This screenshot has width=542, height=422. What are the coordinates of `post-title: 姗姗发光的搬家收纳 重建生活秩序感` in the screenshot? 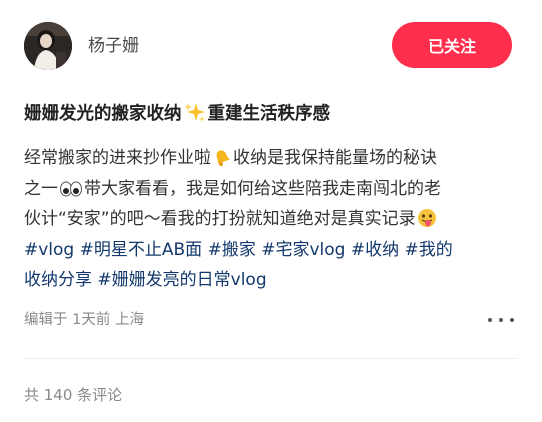 It's located at (274, 116).